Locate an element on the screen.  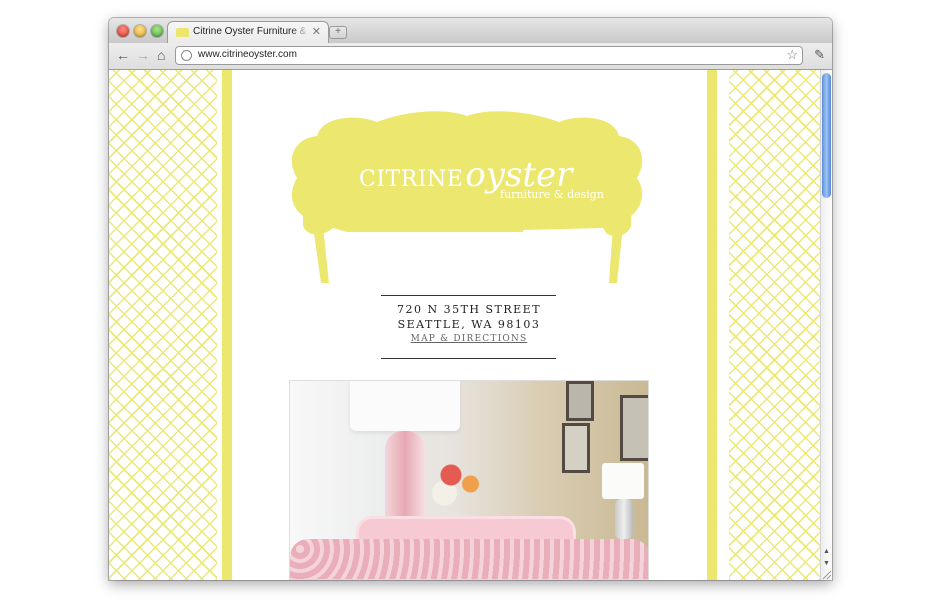
scroll-up-arrow-icon: ▲ is located at coordinates (826, 551).